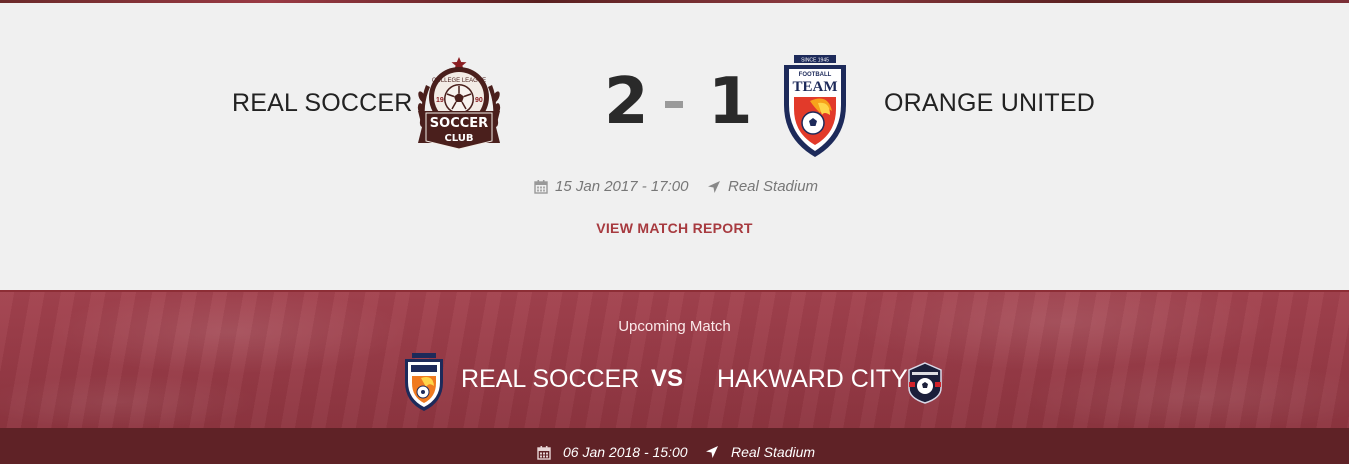 This screenshot has height=464, width=1349. I want to click on match-venue: Real Stadium, so click(762, 186).